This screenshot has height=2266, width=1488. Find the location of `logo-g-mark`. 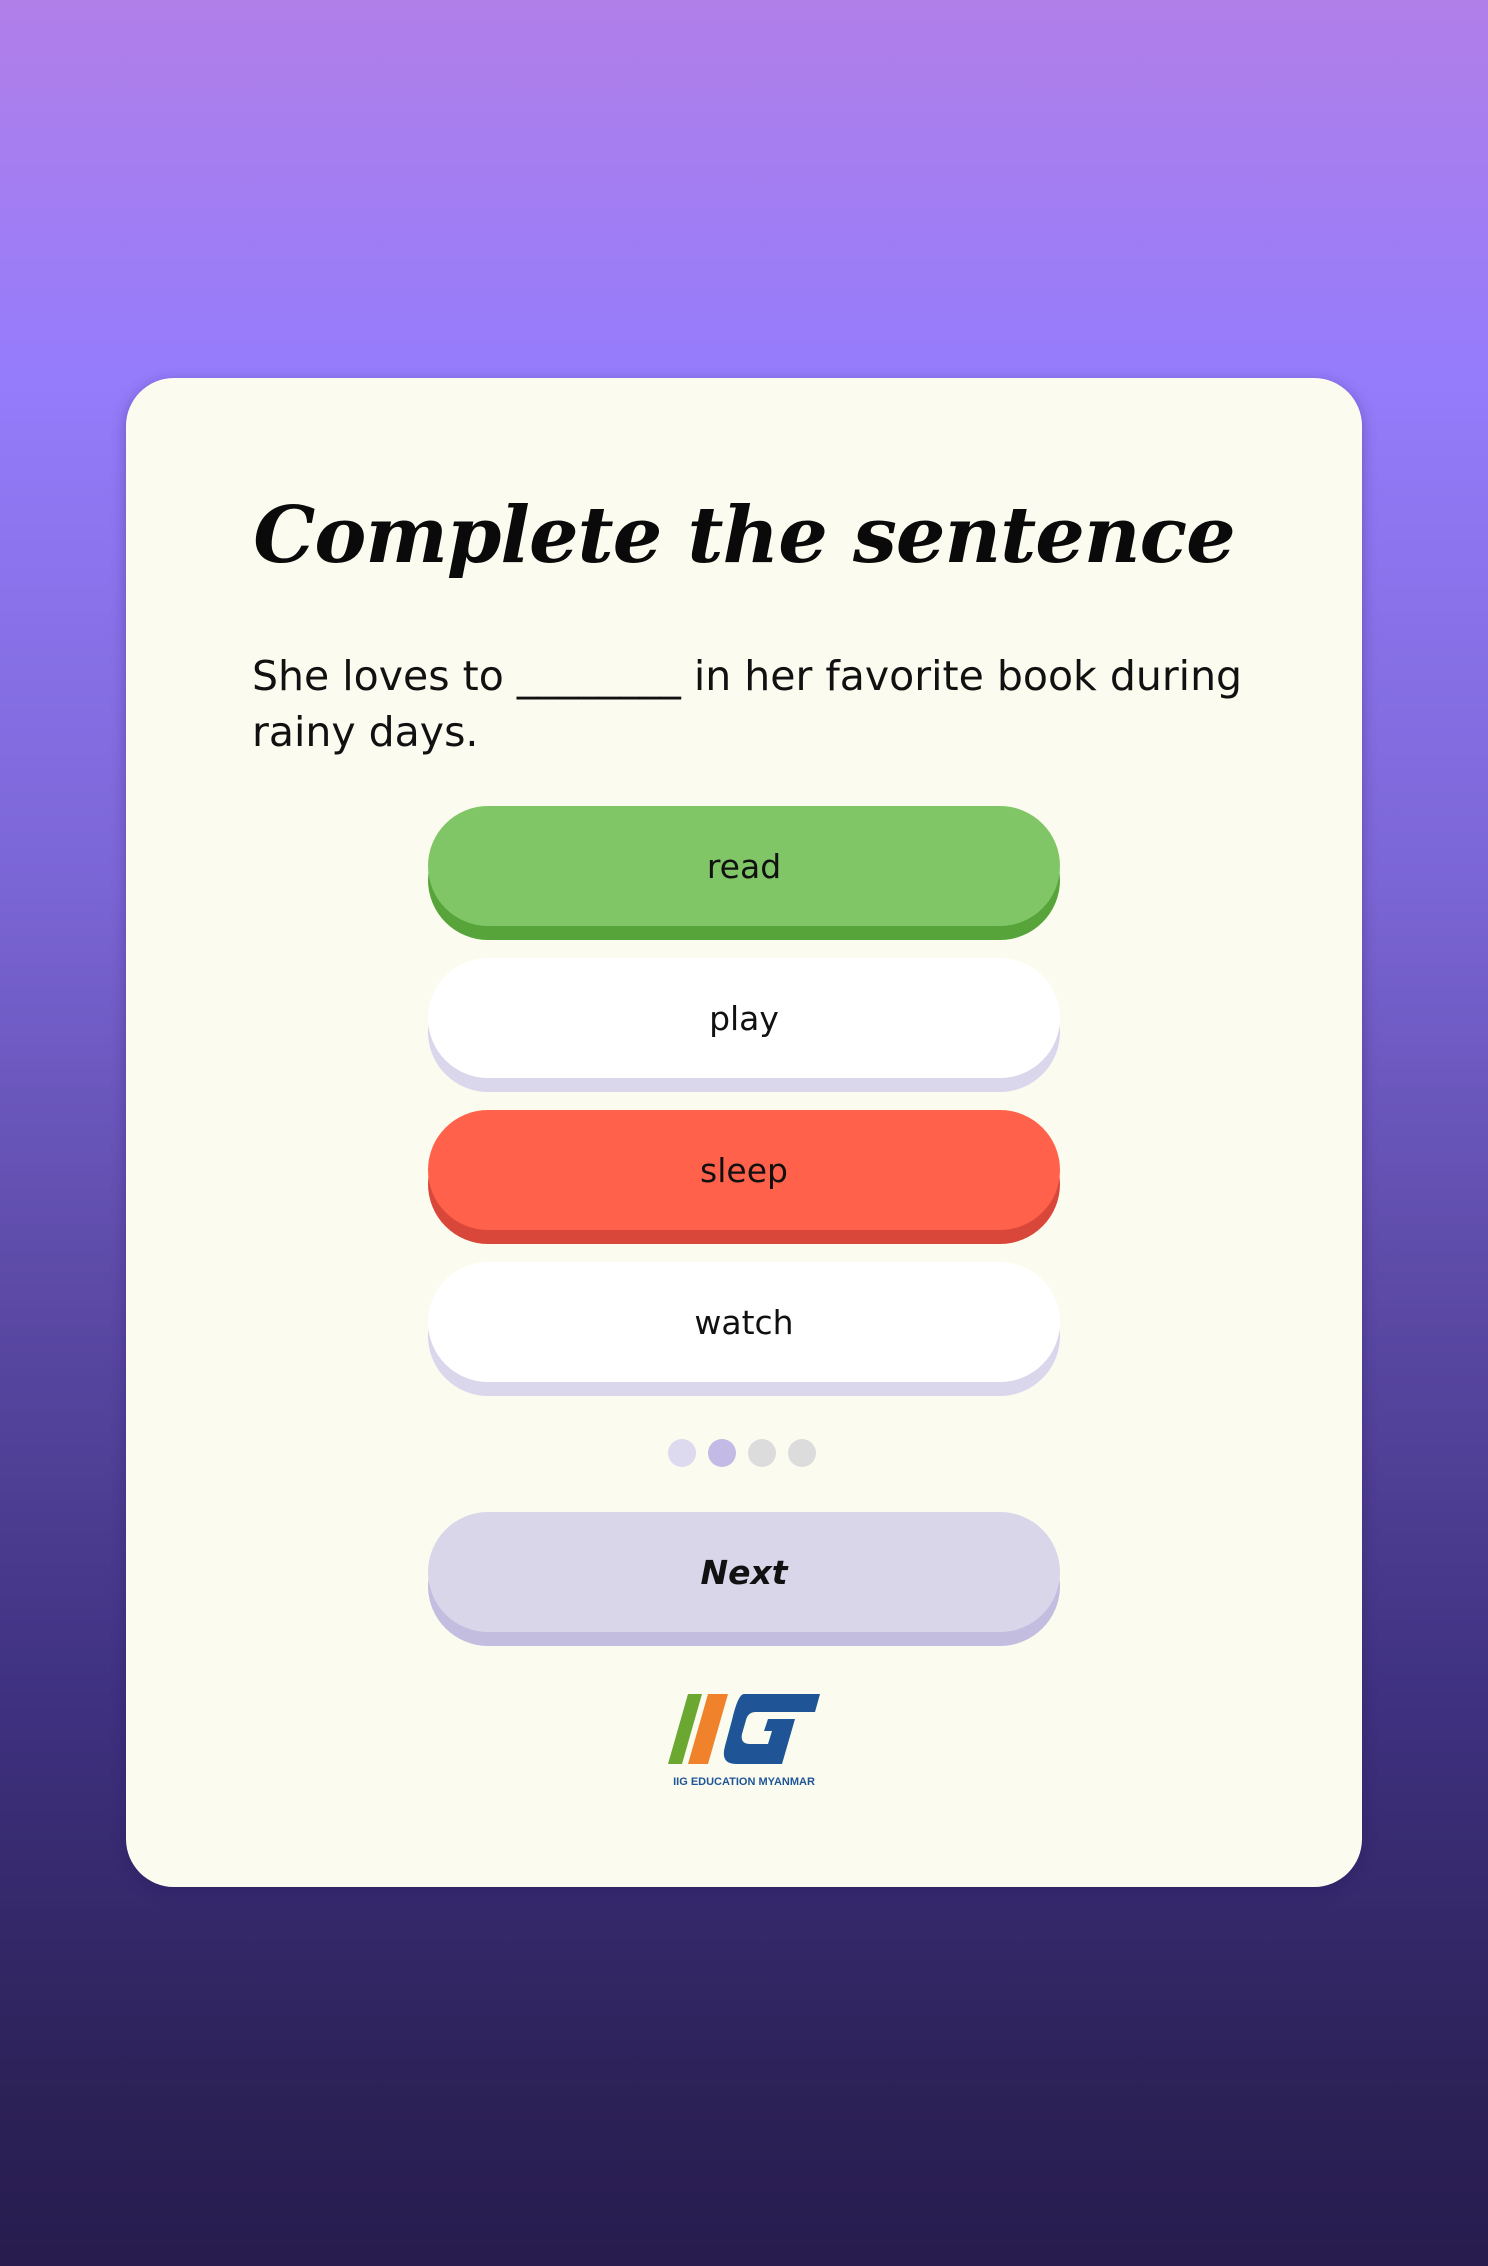

logo-g-mark is located at coordinates (771, 1729).